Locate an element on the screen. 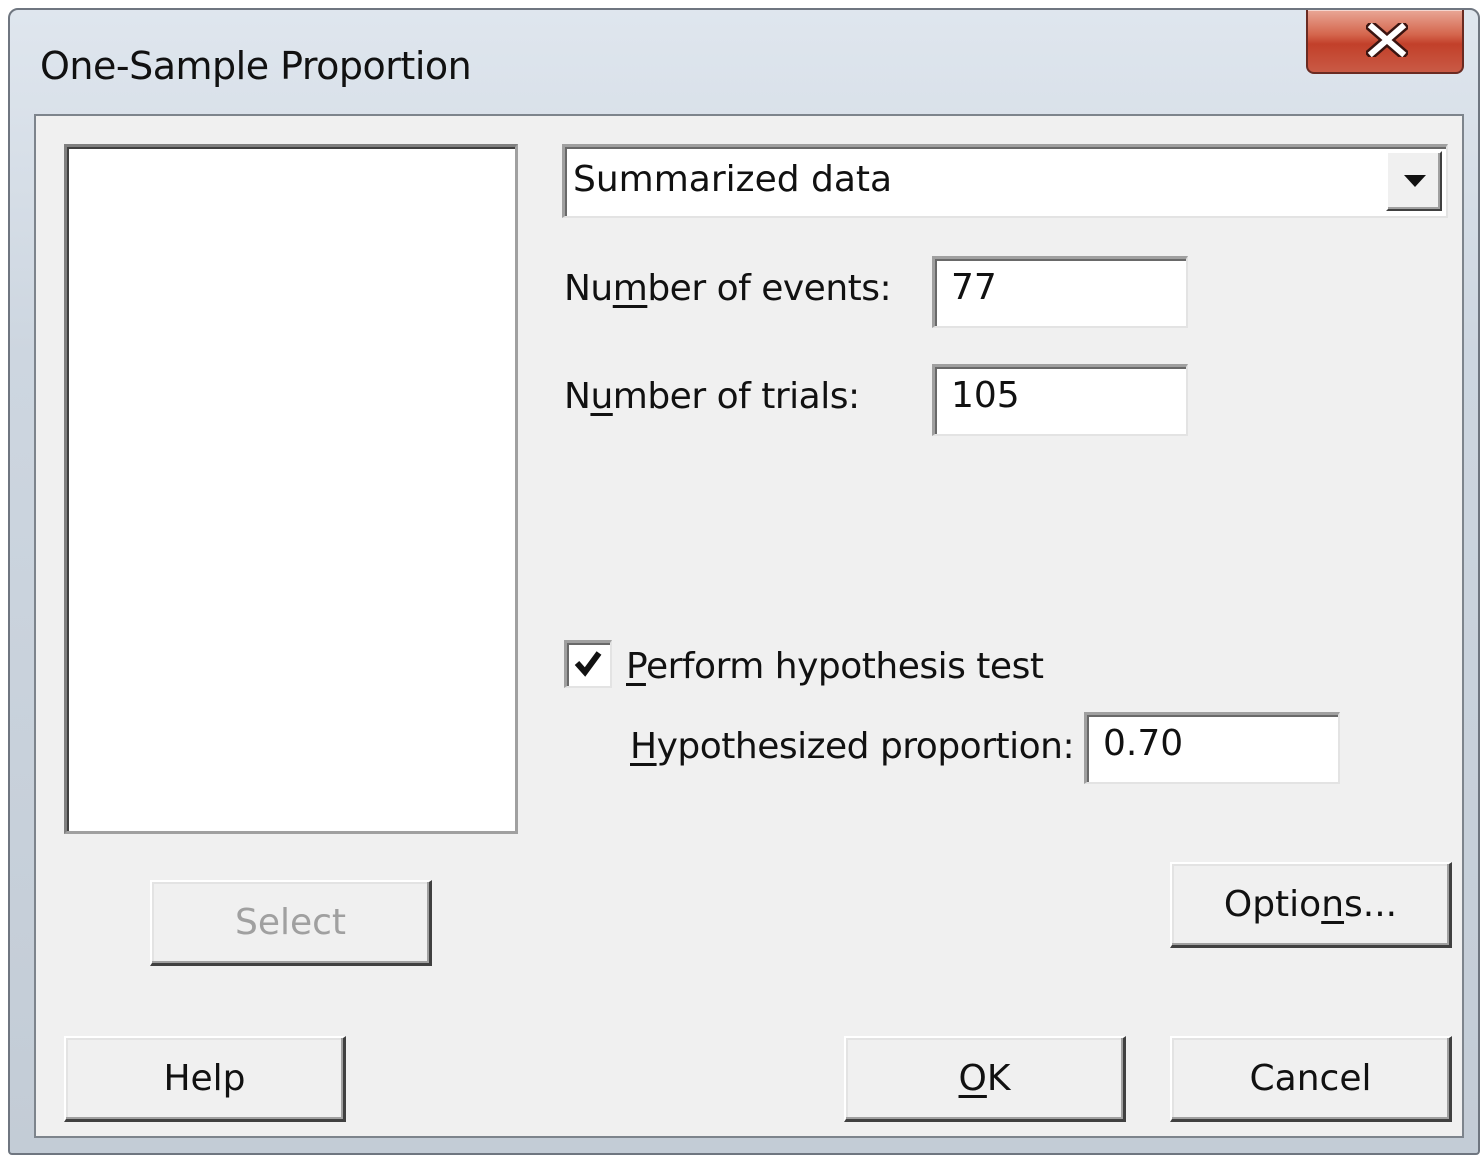 The width and height of the screenshot is (1480, 1155). events-label: Number of events: is located at coordinates (728, 288).